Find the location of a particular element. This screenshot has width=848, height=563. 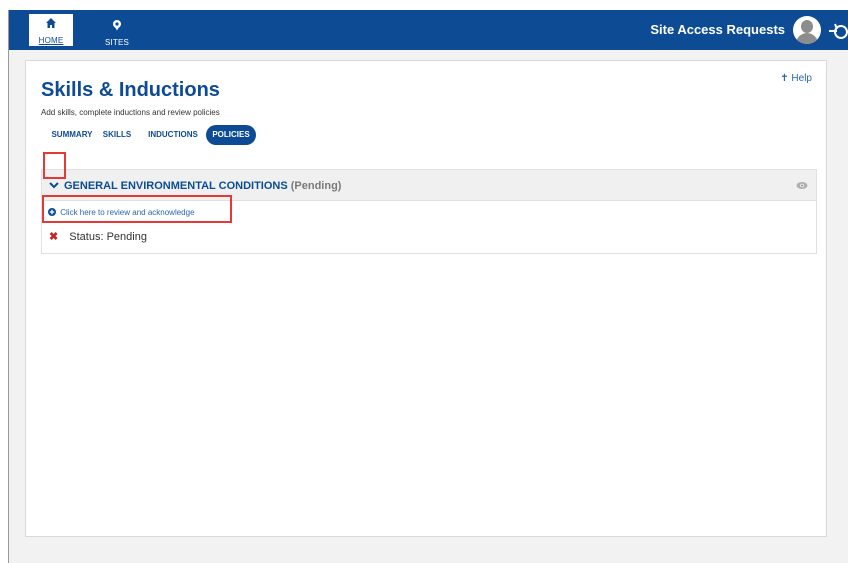

pin-icon: ✝ is located at coordinates (784, 78).